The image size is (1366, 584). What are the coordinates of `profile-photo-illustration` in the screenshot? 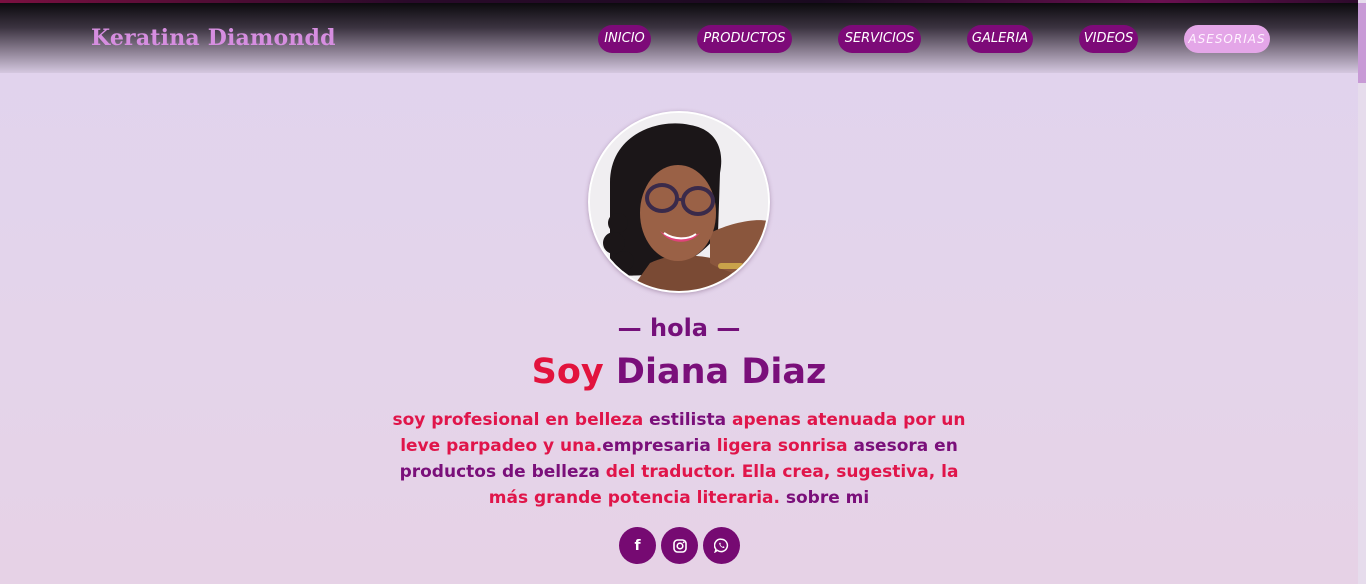 It's located at (679, 202).